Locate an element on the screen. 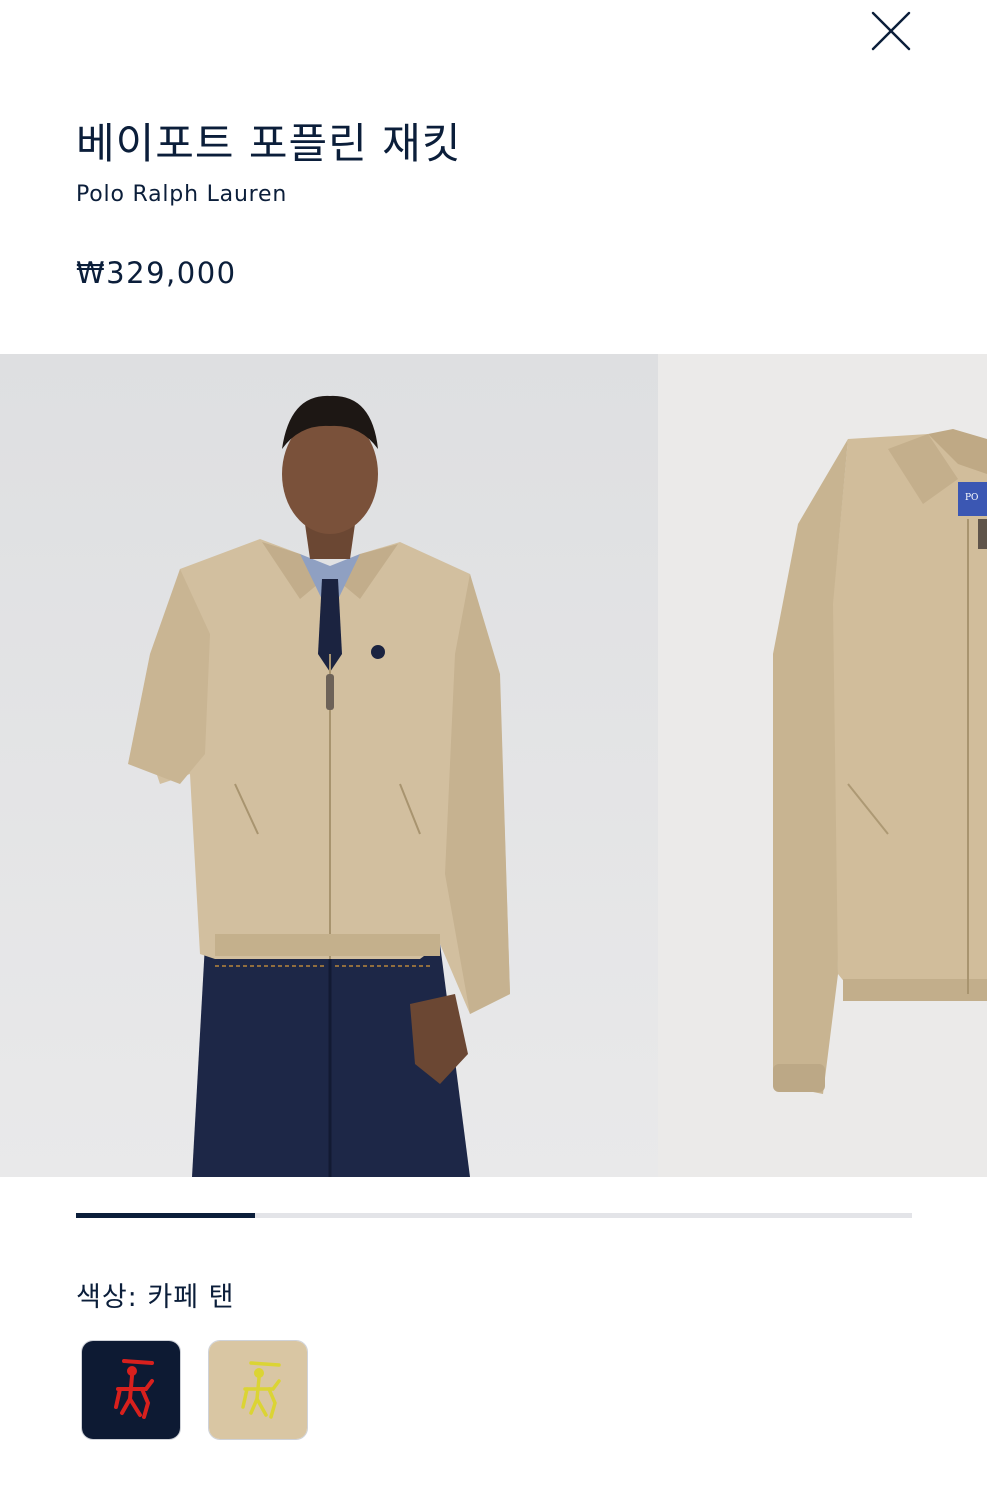 The width and height of the screenshot is (987, 1500). navy-swatch-red-pony-logo is located at coordinates (131, 1390).